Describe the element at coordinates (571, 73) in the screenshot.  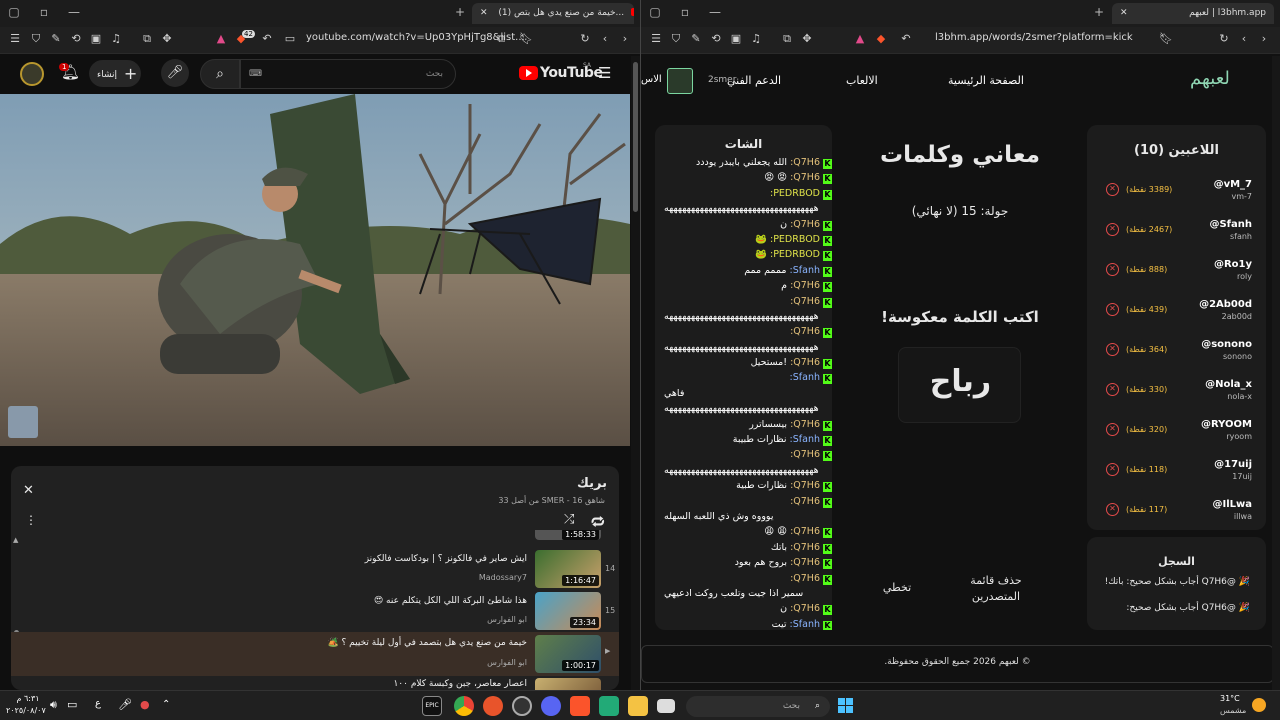
I see `youtube-logo-text: YouTube` at that location.